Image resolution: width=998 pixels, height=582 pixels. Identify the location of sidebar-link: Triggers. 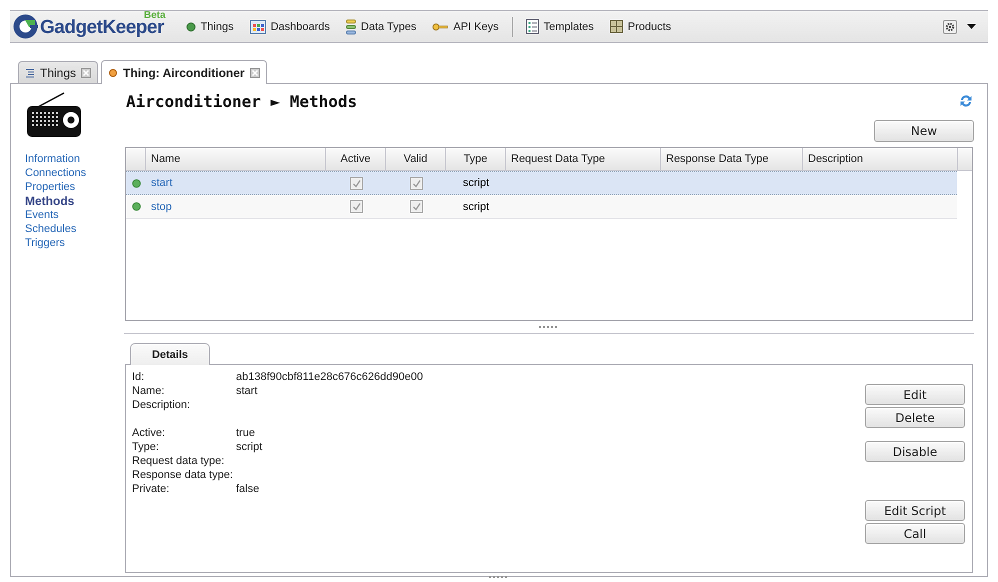
(75, 243).